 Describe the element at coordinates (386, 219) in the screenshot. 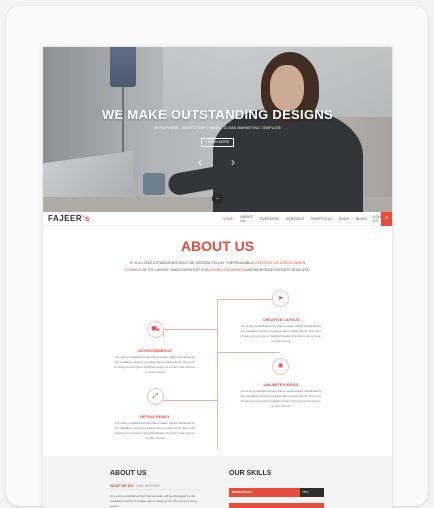

I see `share-icon: <` at that location.